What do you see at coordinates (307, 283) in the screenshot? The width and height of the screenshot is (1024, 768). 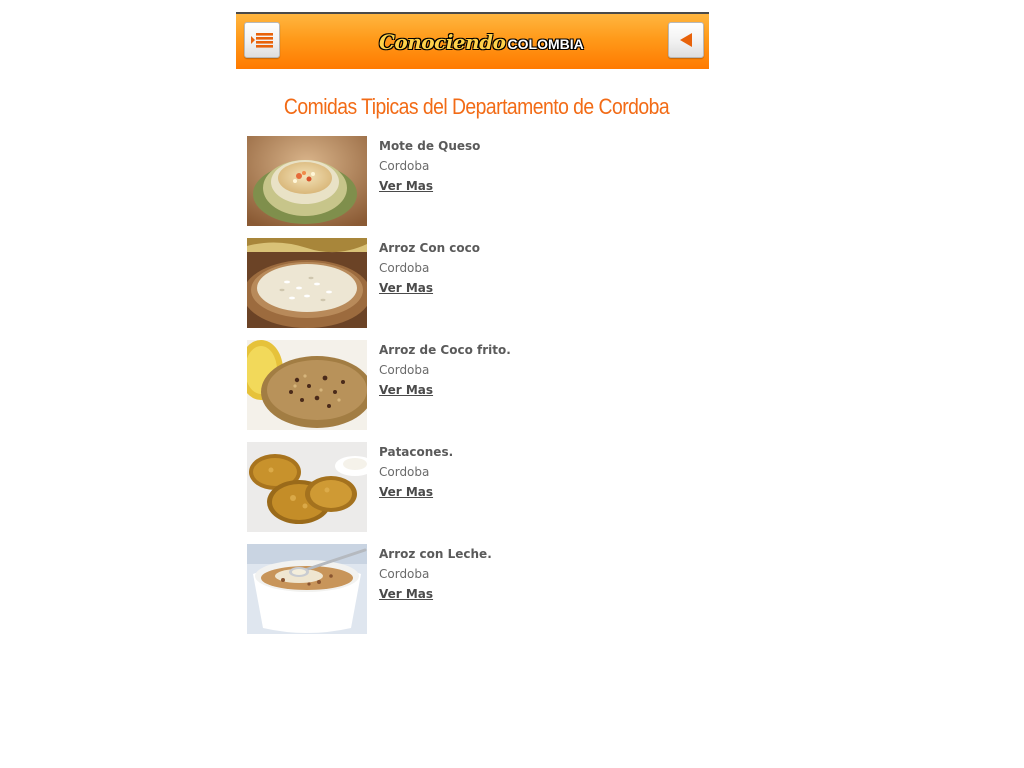 I see `arroz-con-coco-image` at bounding box center [307, 283].